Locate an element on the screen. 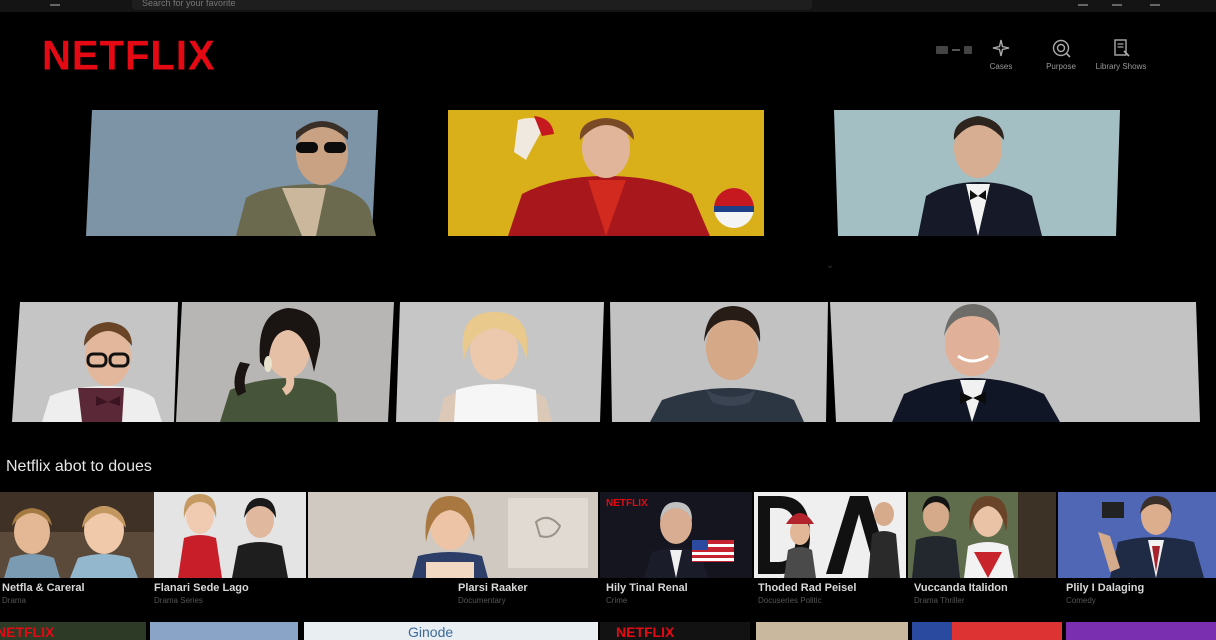 The height and width of the screenshot is (640, 1216). title-subtitle: Documentary is located at coordinates (482, 600).